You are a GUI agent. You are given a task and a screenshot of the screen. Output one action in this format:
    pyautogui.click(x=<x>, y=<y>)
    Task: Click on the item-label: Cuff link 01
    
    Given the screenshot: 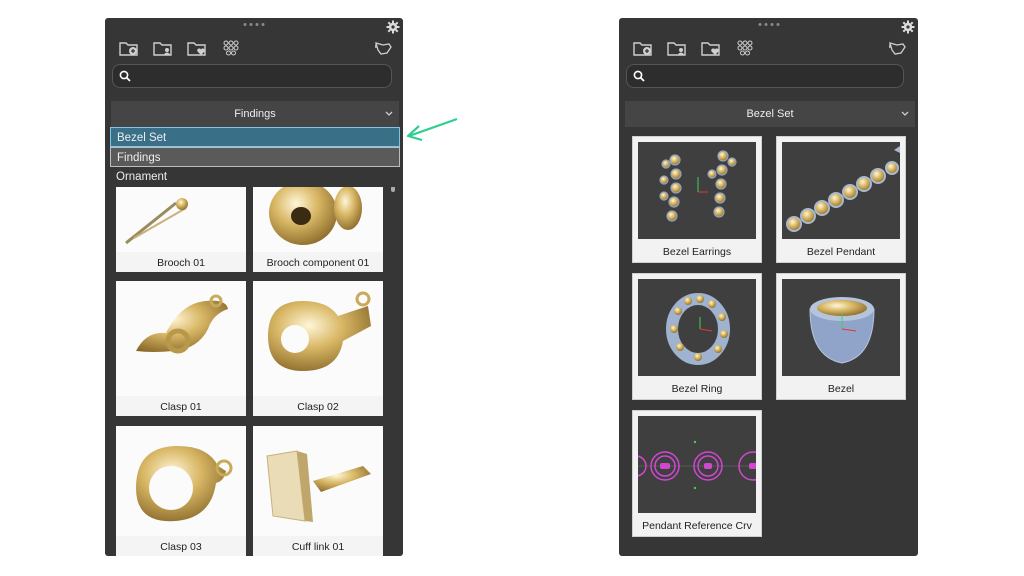 What is the action you would take?
    pyautogui.click(x=318, y=547)
    